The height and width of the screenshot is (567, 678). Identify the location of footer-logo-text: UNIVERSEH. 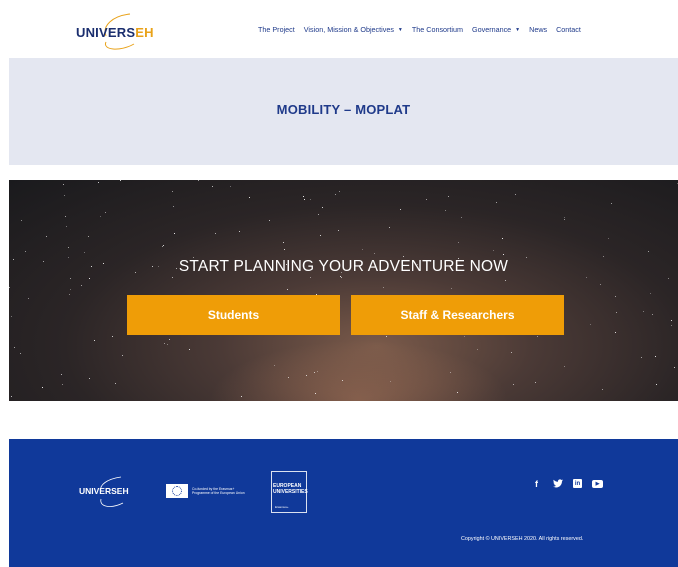
(104, 491).